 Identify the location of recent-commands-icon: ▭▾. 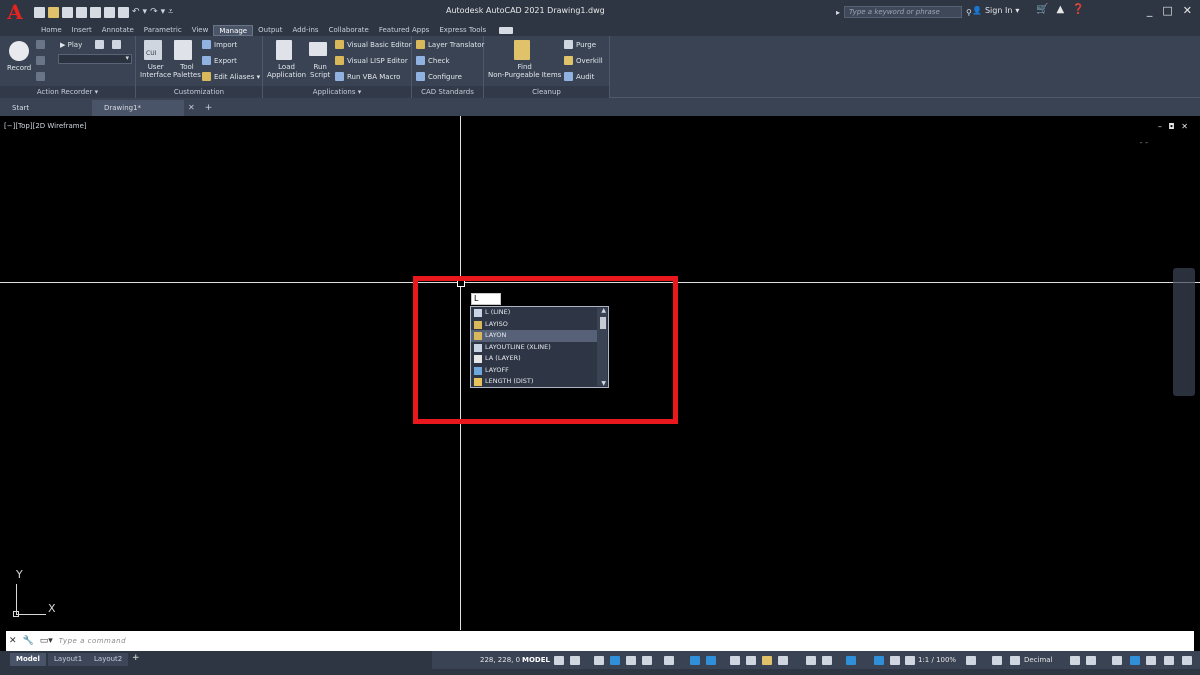
(46, 641).